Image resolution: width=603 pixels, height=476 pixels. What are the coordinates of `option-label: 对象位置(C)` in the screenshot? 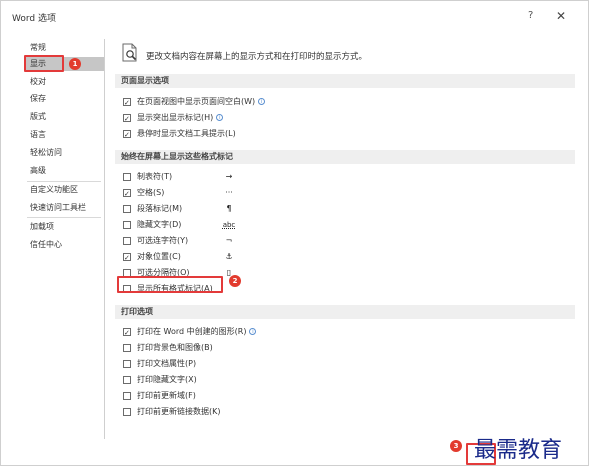 It's located at (159, 256).